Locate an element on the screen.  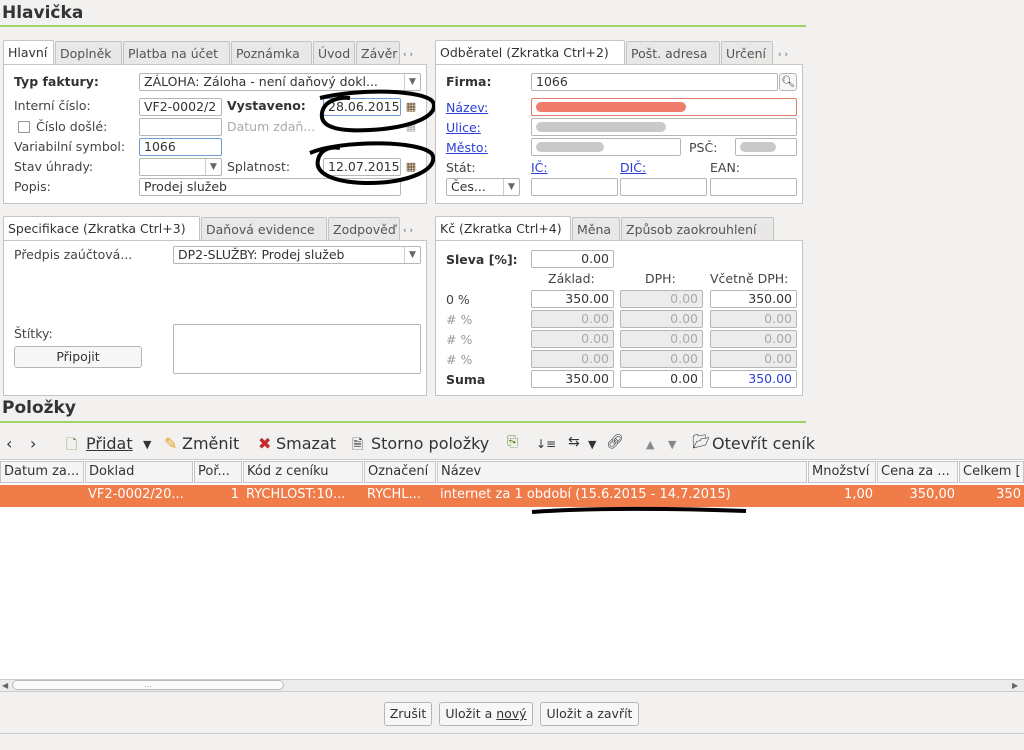
mesto-link: Město: is located at coordinates (467, 147).